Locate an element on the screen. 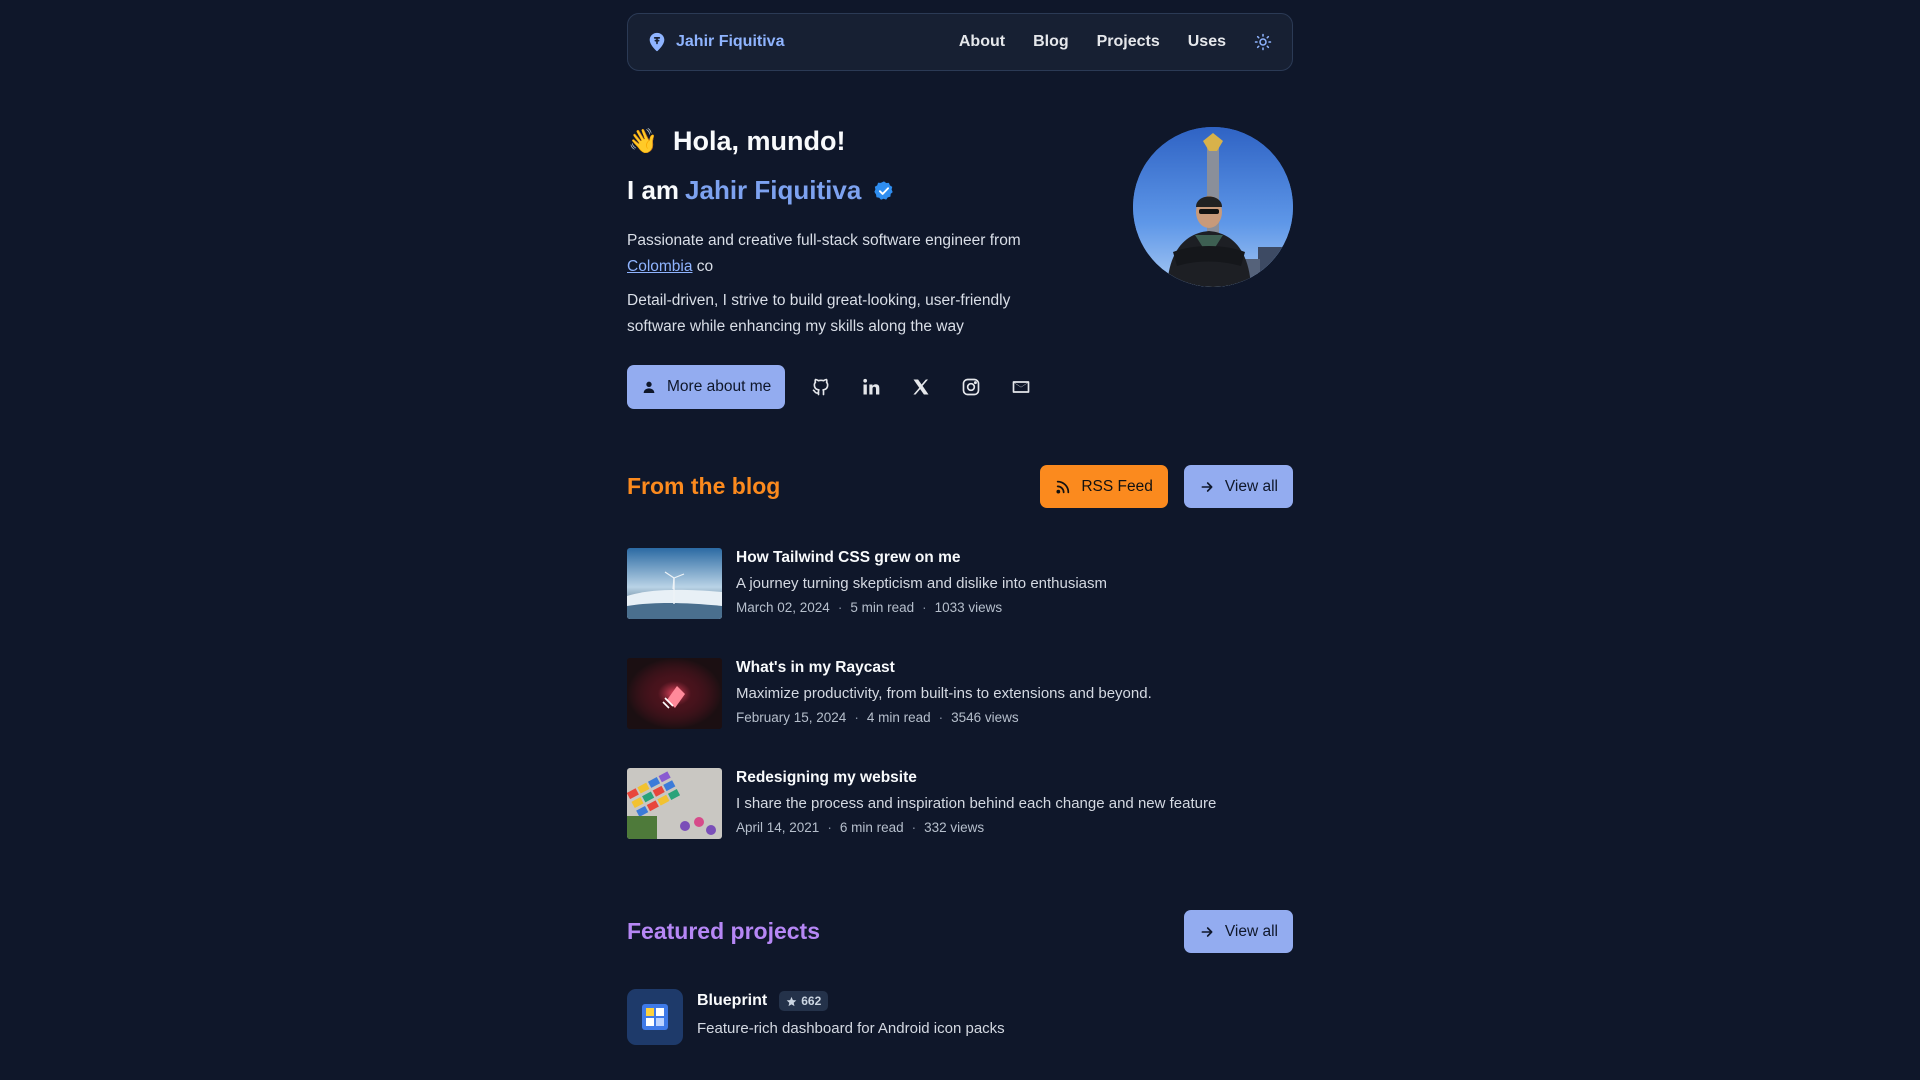 Image resolution: width=1920 pixels, height=1080 pixels. rss-icon is located at coordinates (1063, 487).